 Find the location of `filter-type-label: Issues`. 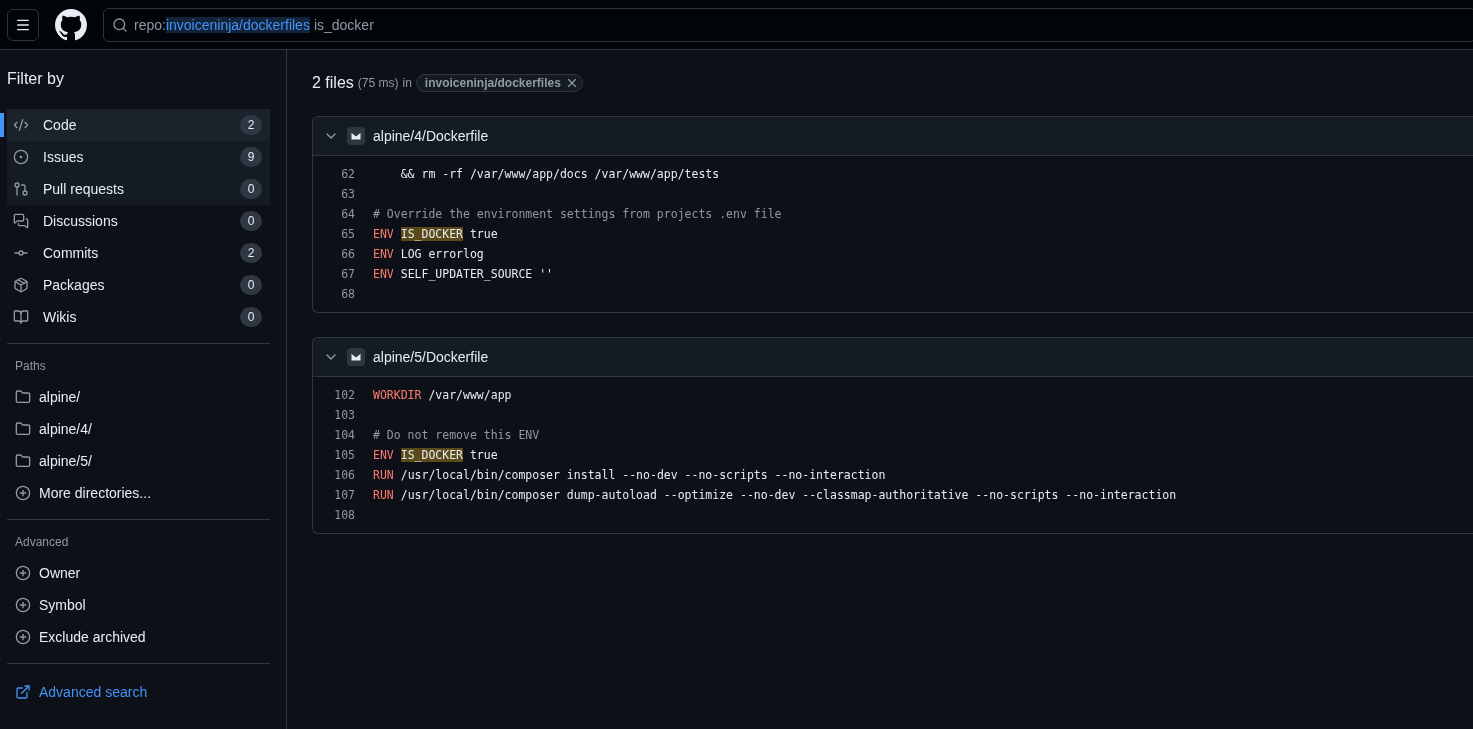

filter-type-label: Issues is located at coordinates (64, 157).